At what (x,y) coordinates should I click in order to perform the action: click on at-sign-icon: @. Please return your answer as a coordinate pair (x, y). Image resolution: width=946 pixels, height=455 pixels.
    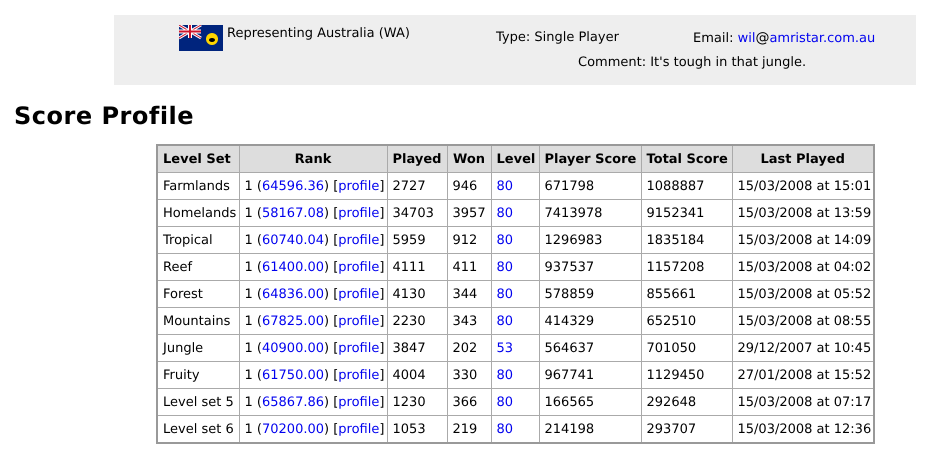
    Looking at the image, I should click on (762, 38).